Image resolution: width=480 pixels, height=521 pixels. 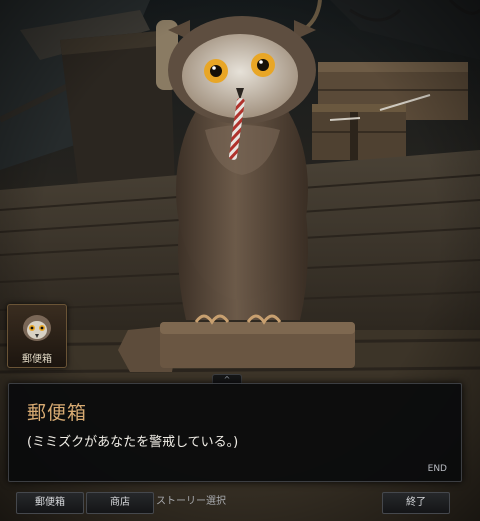 I want to click on story-select-label: ストーリー選択, so click(x=191, y=502).